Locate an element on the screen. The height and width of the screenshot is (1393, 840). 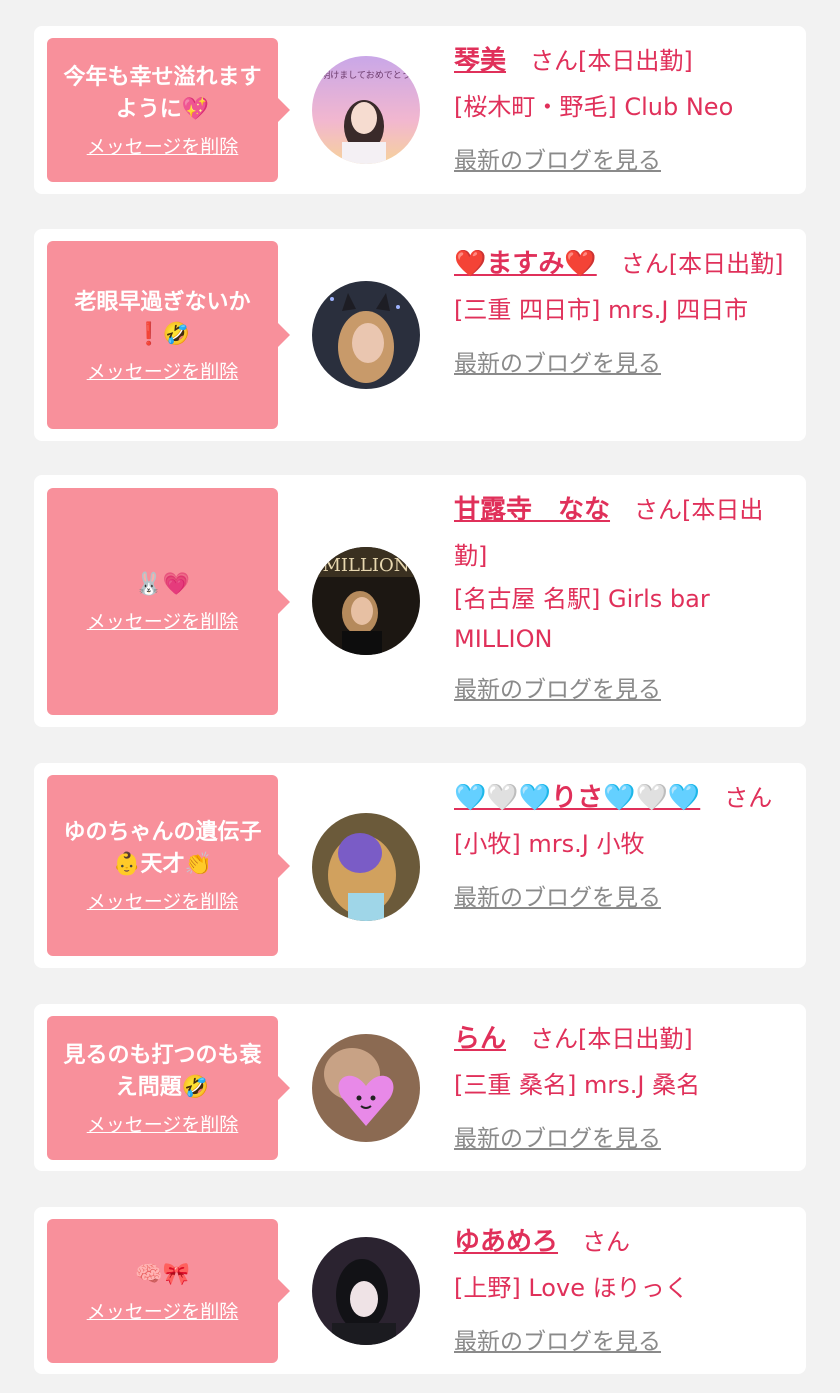
cast-info: ゆあめろ さん [上野] Love ほりっく 最新のブログを見る is located at coordinates (624, 1292).